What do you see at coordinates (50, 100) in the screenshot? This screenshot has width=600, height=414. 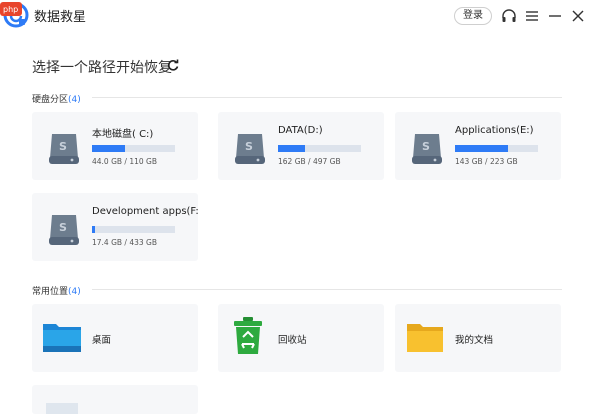 I see `drives-section-label: 硬盘分区` at bounding box center [50, 100].